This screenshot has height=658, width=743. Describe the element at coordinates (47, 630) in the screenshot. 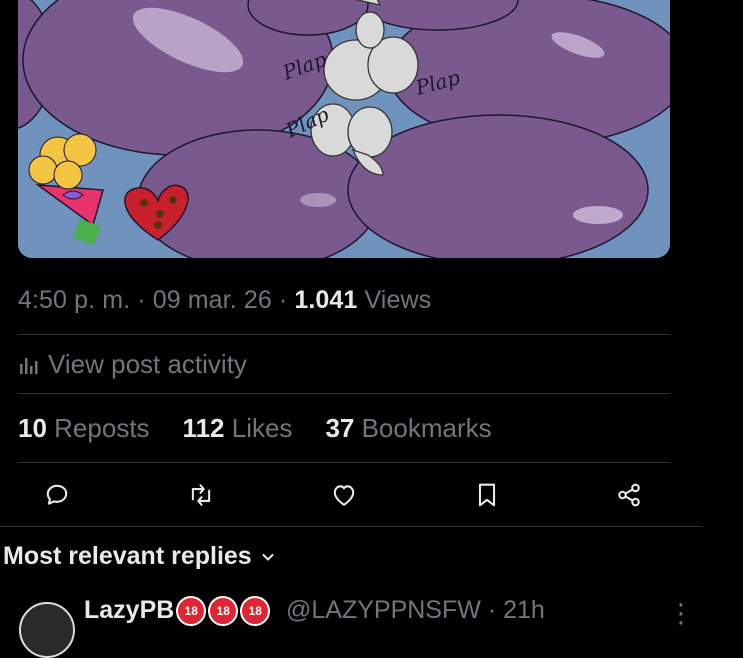

I see `avatar` at that location.